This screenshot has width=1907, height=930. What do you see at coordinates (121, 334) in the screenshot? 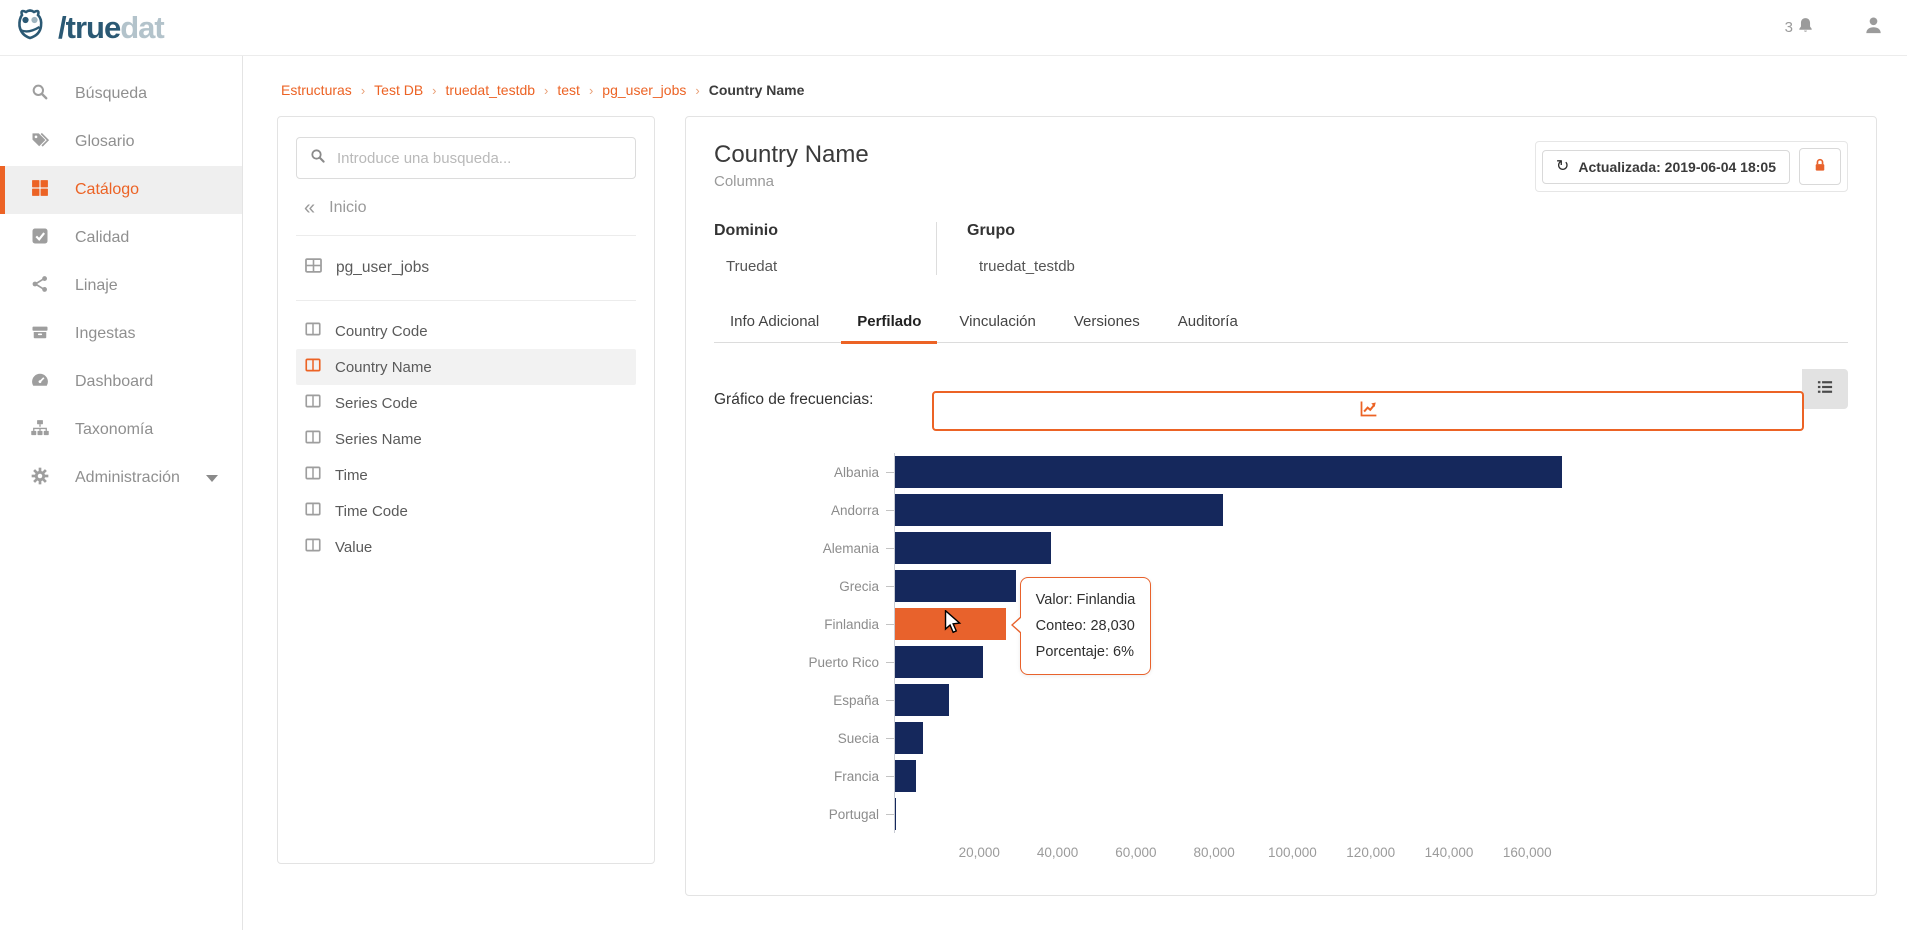
I see `sidebar-item-ingestas: Ingestas` at bounding box center [121, 334].